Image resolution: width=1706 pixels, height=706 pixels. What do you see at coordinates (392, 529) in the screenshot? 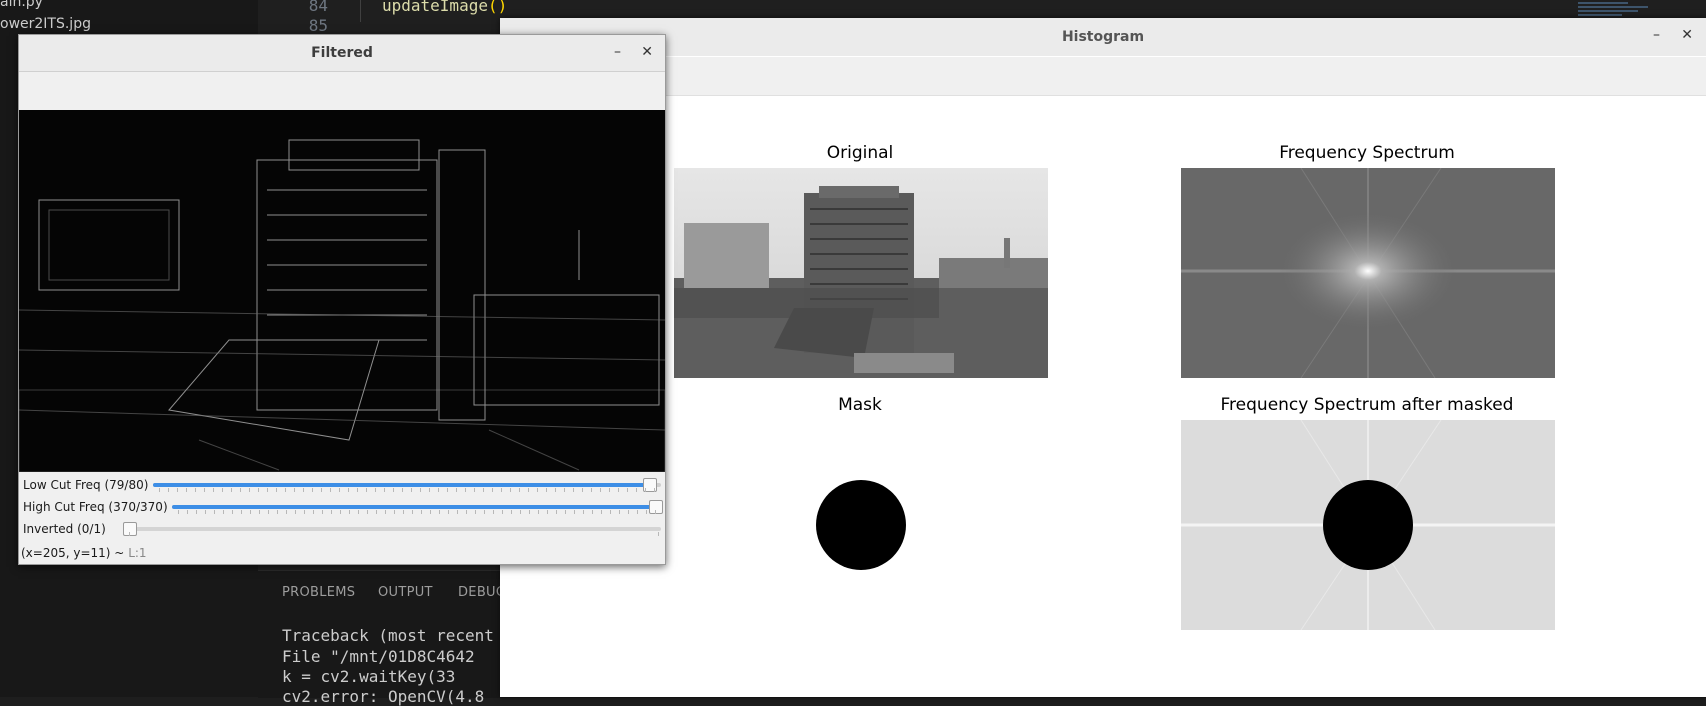
I see `inverted-slider` at bounding box center [392, 529].